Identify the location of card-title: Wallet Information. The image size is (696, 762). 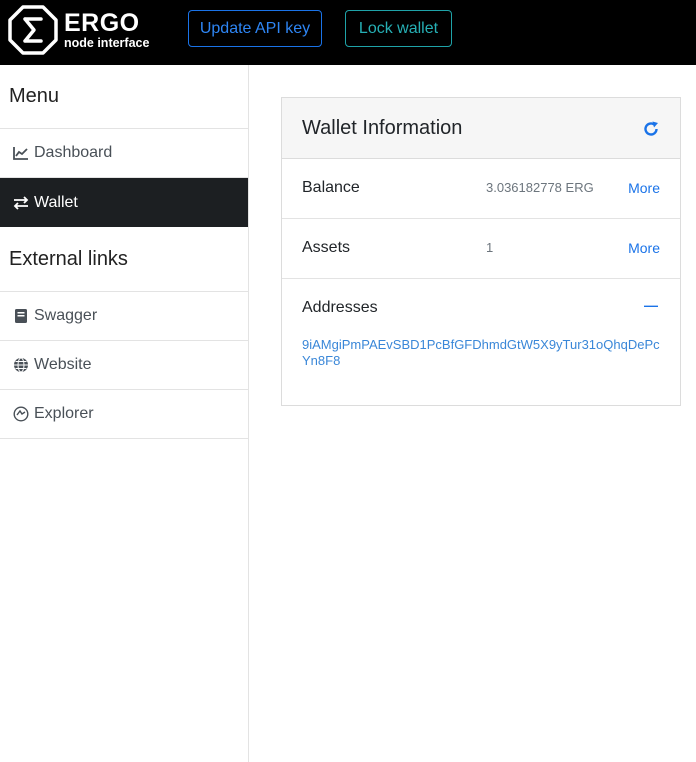
(382, 127).